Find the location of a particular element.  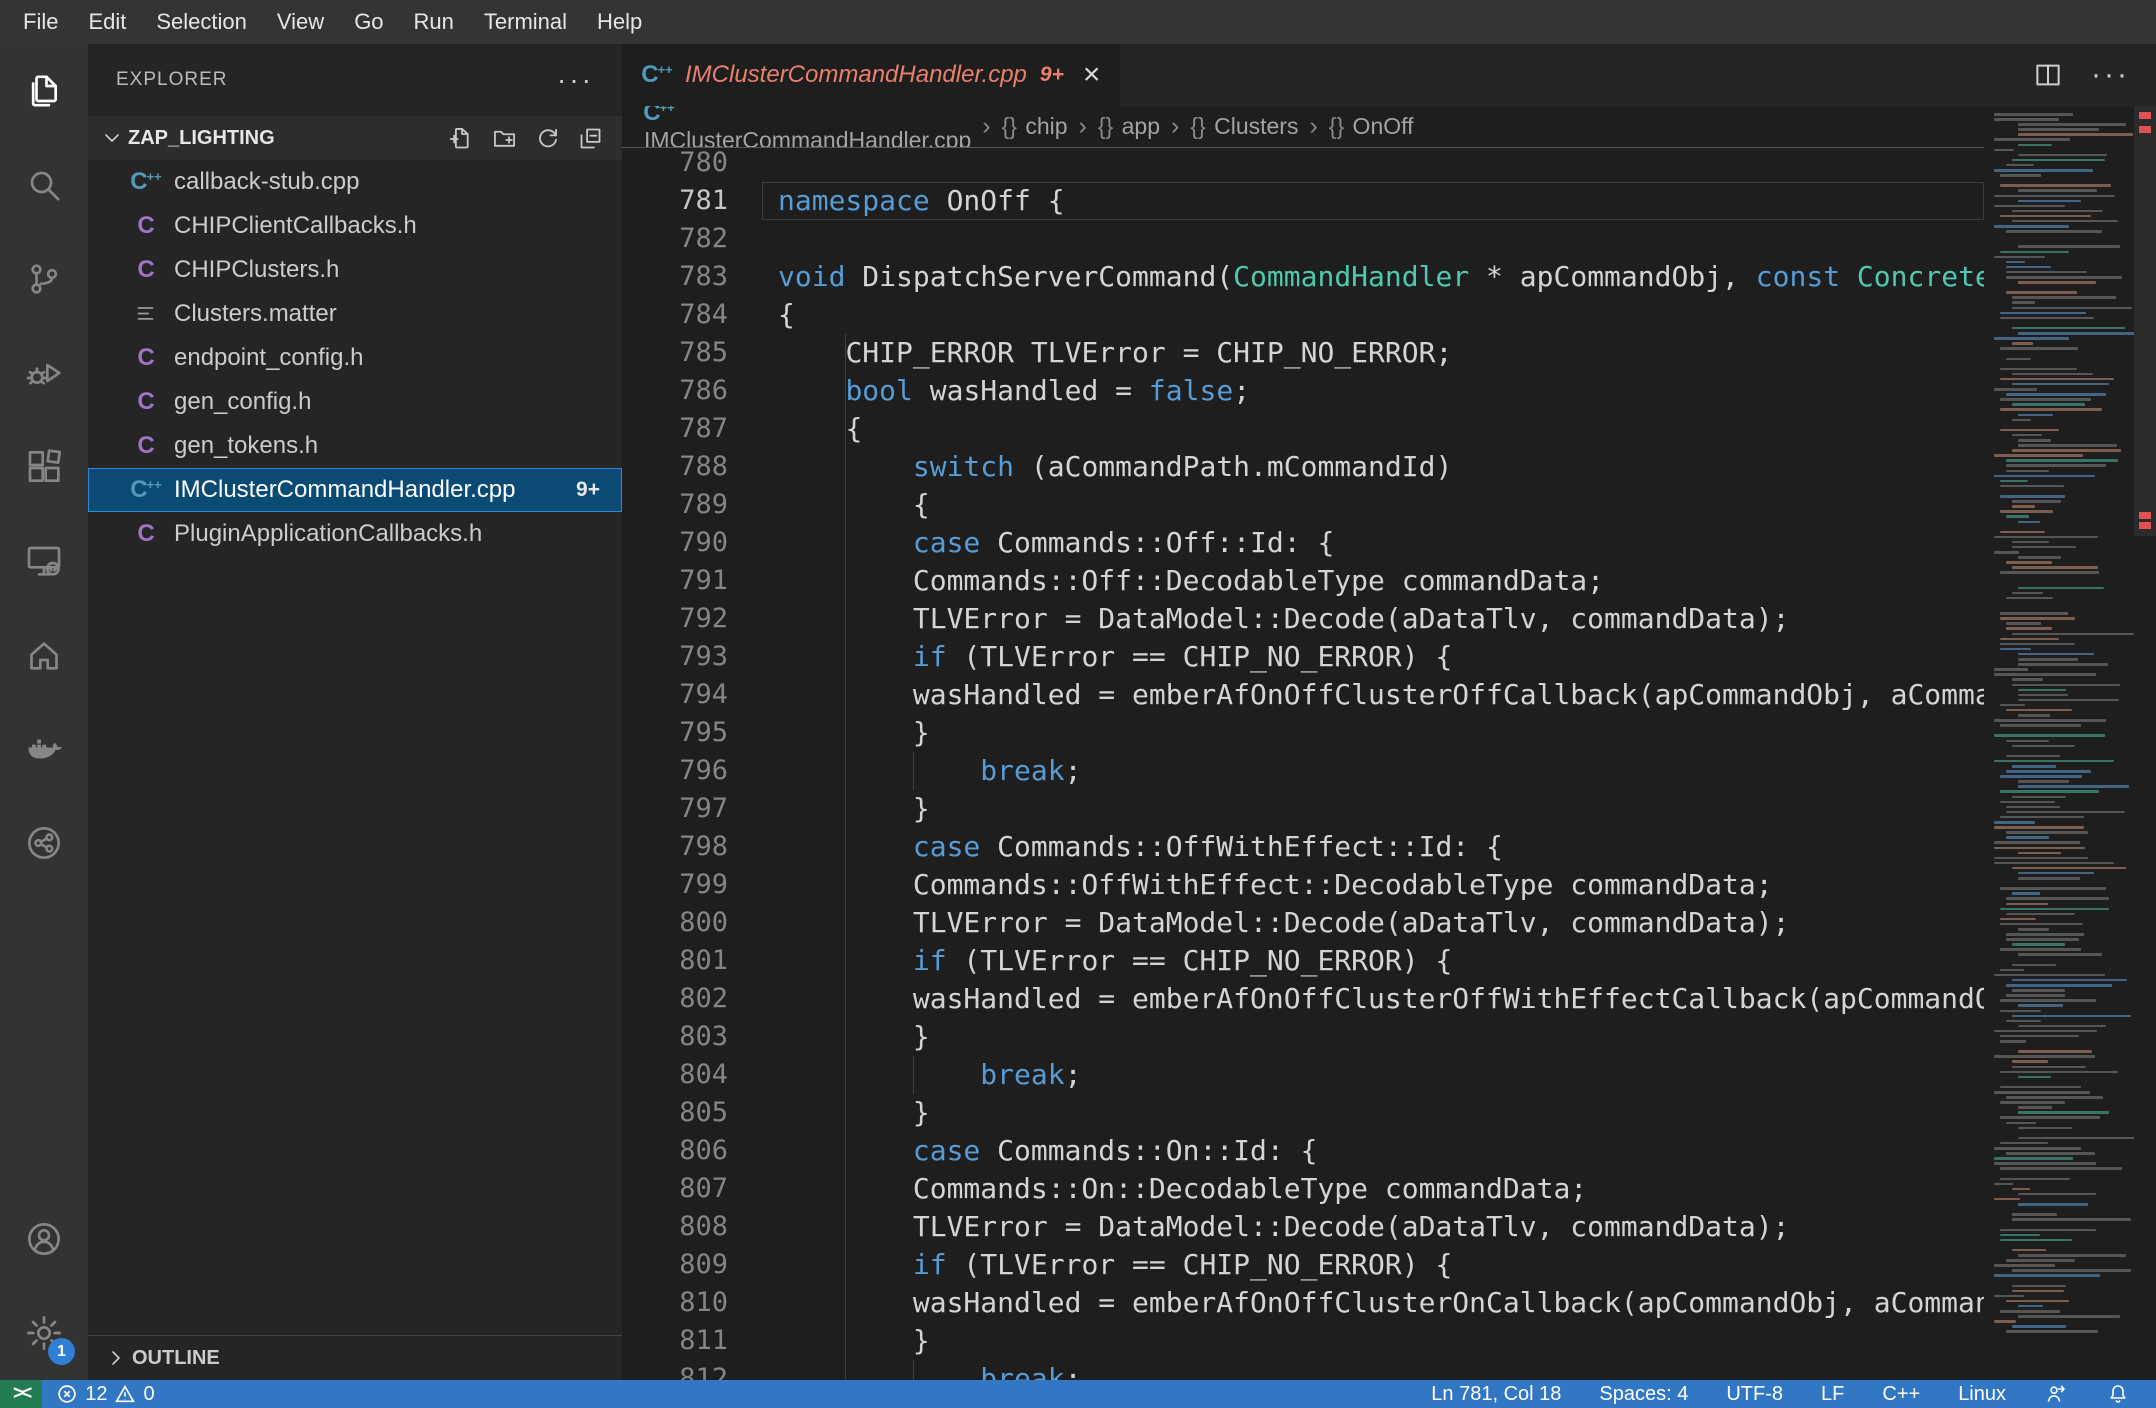

outline-section-header: OUTLINE is located at coordinates (355, 1357).